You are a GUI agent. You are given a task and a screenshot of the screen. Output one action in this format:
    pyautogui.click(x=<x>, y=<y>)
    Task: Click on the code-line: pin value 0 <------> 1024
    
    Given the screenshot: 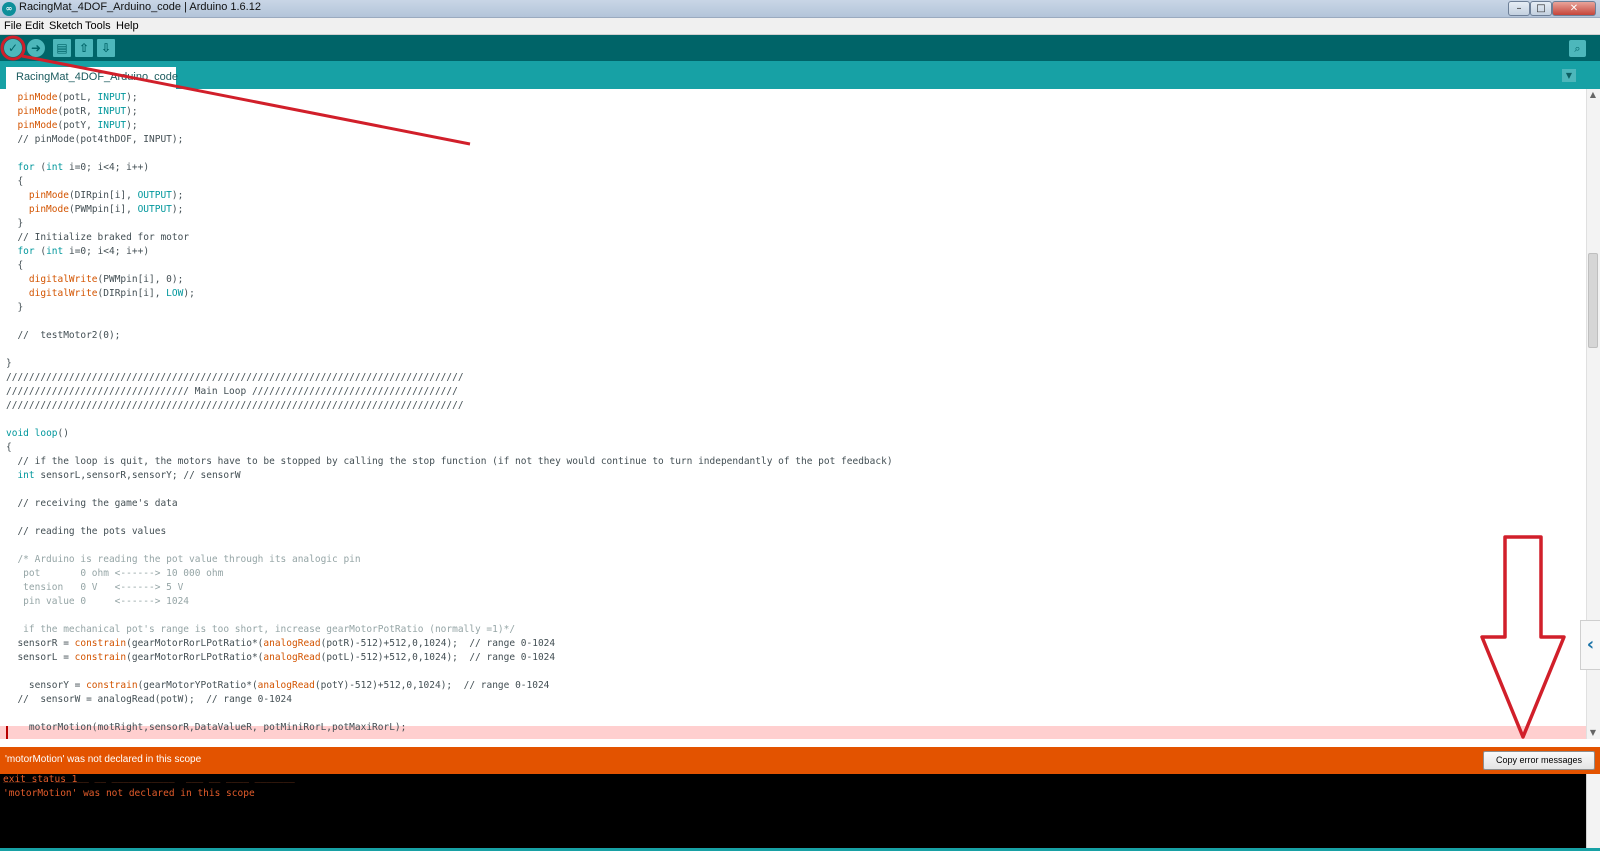 What is the action you would take?
    pyautogui.click(x=98, y=601)
    